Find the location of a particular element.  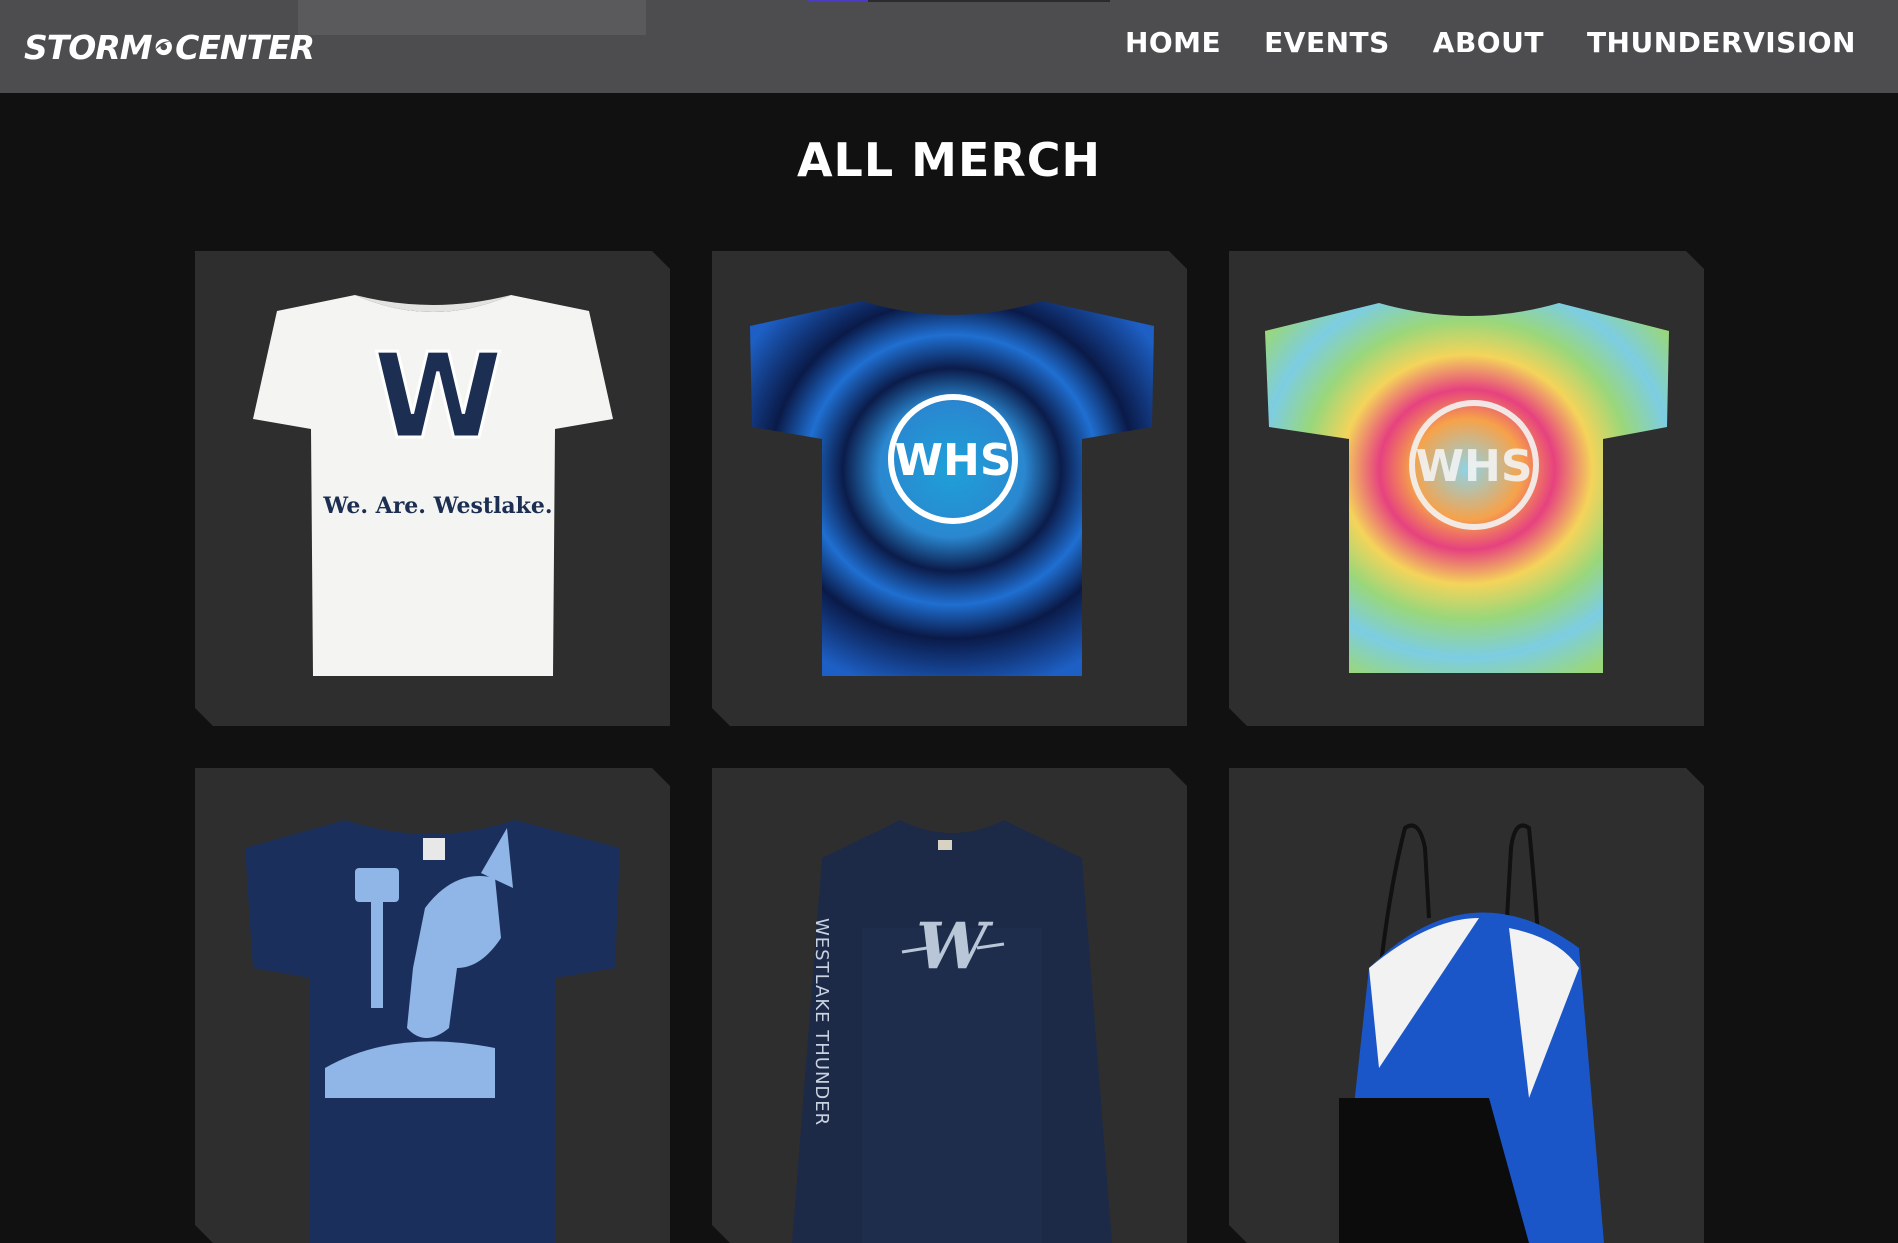

storm-swirl-icon is located at coordinates (163, 47).